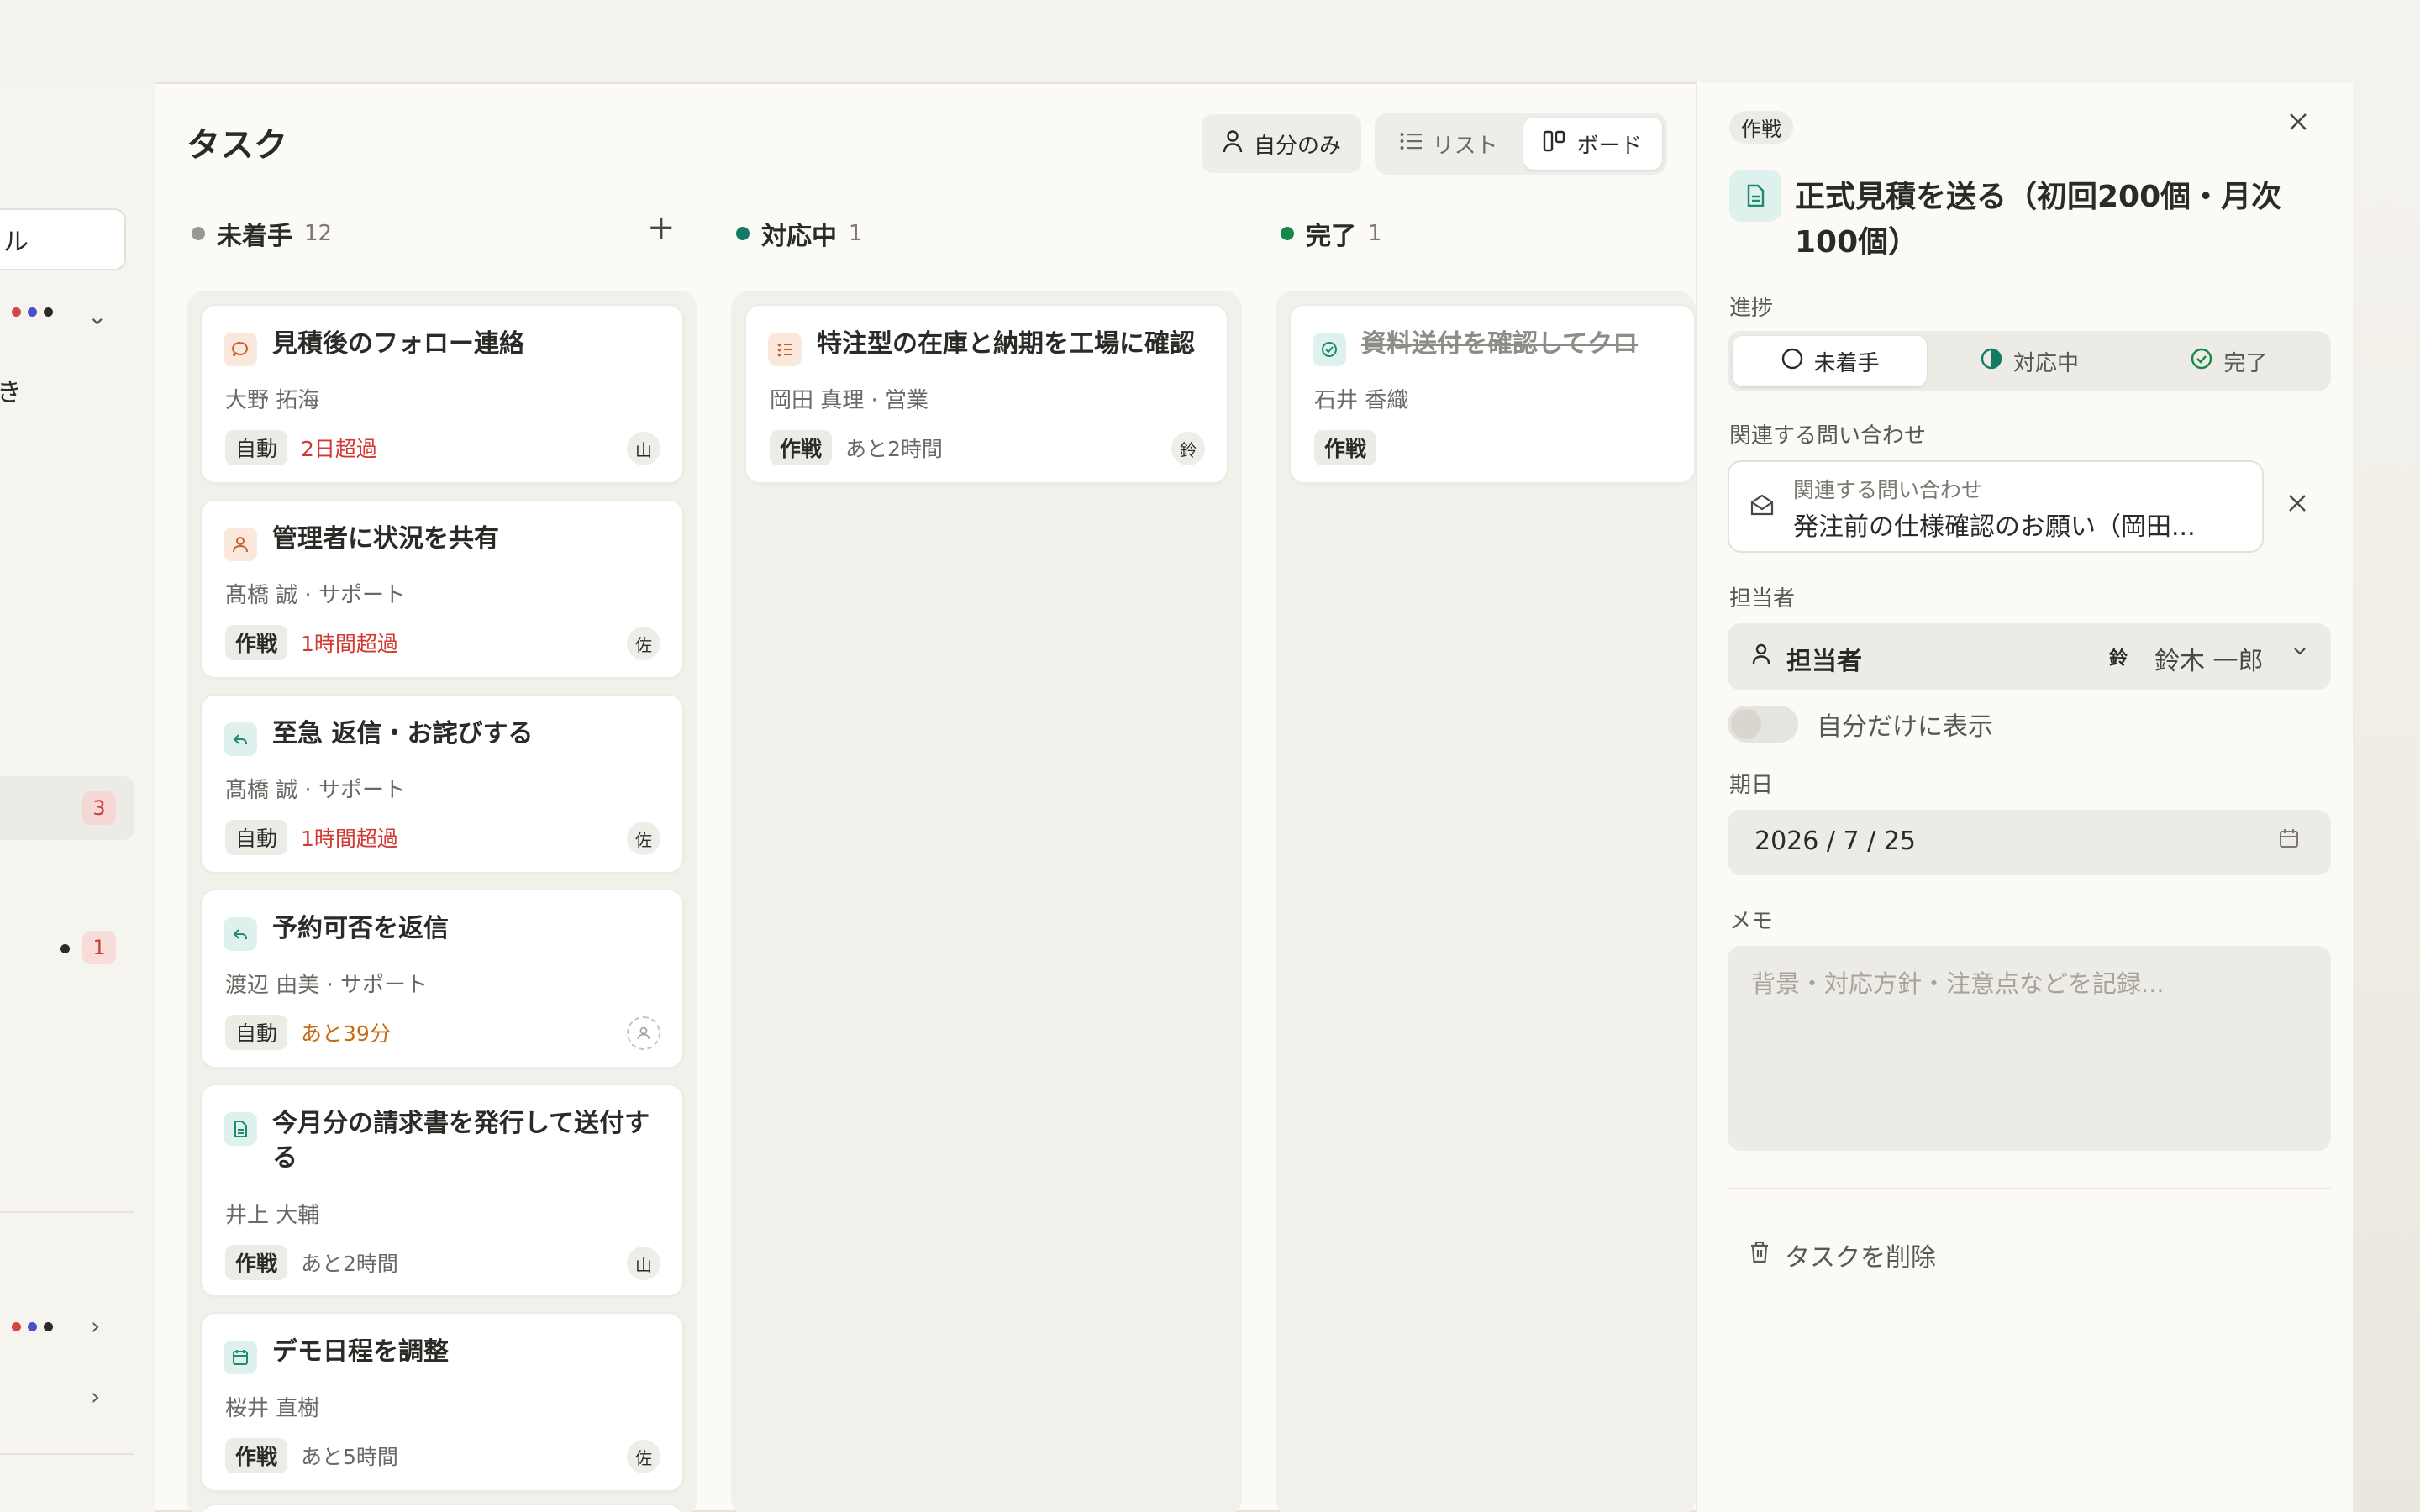 The width and height of the screenshot is (2420, 1512). Describe the element at coordinates (2298, 125) in the screenshot. I see `close-icon` at that location.